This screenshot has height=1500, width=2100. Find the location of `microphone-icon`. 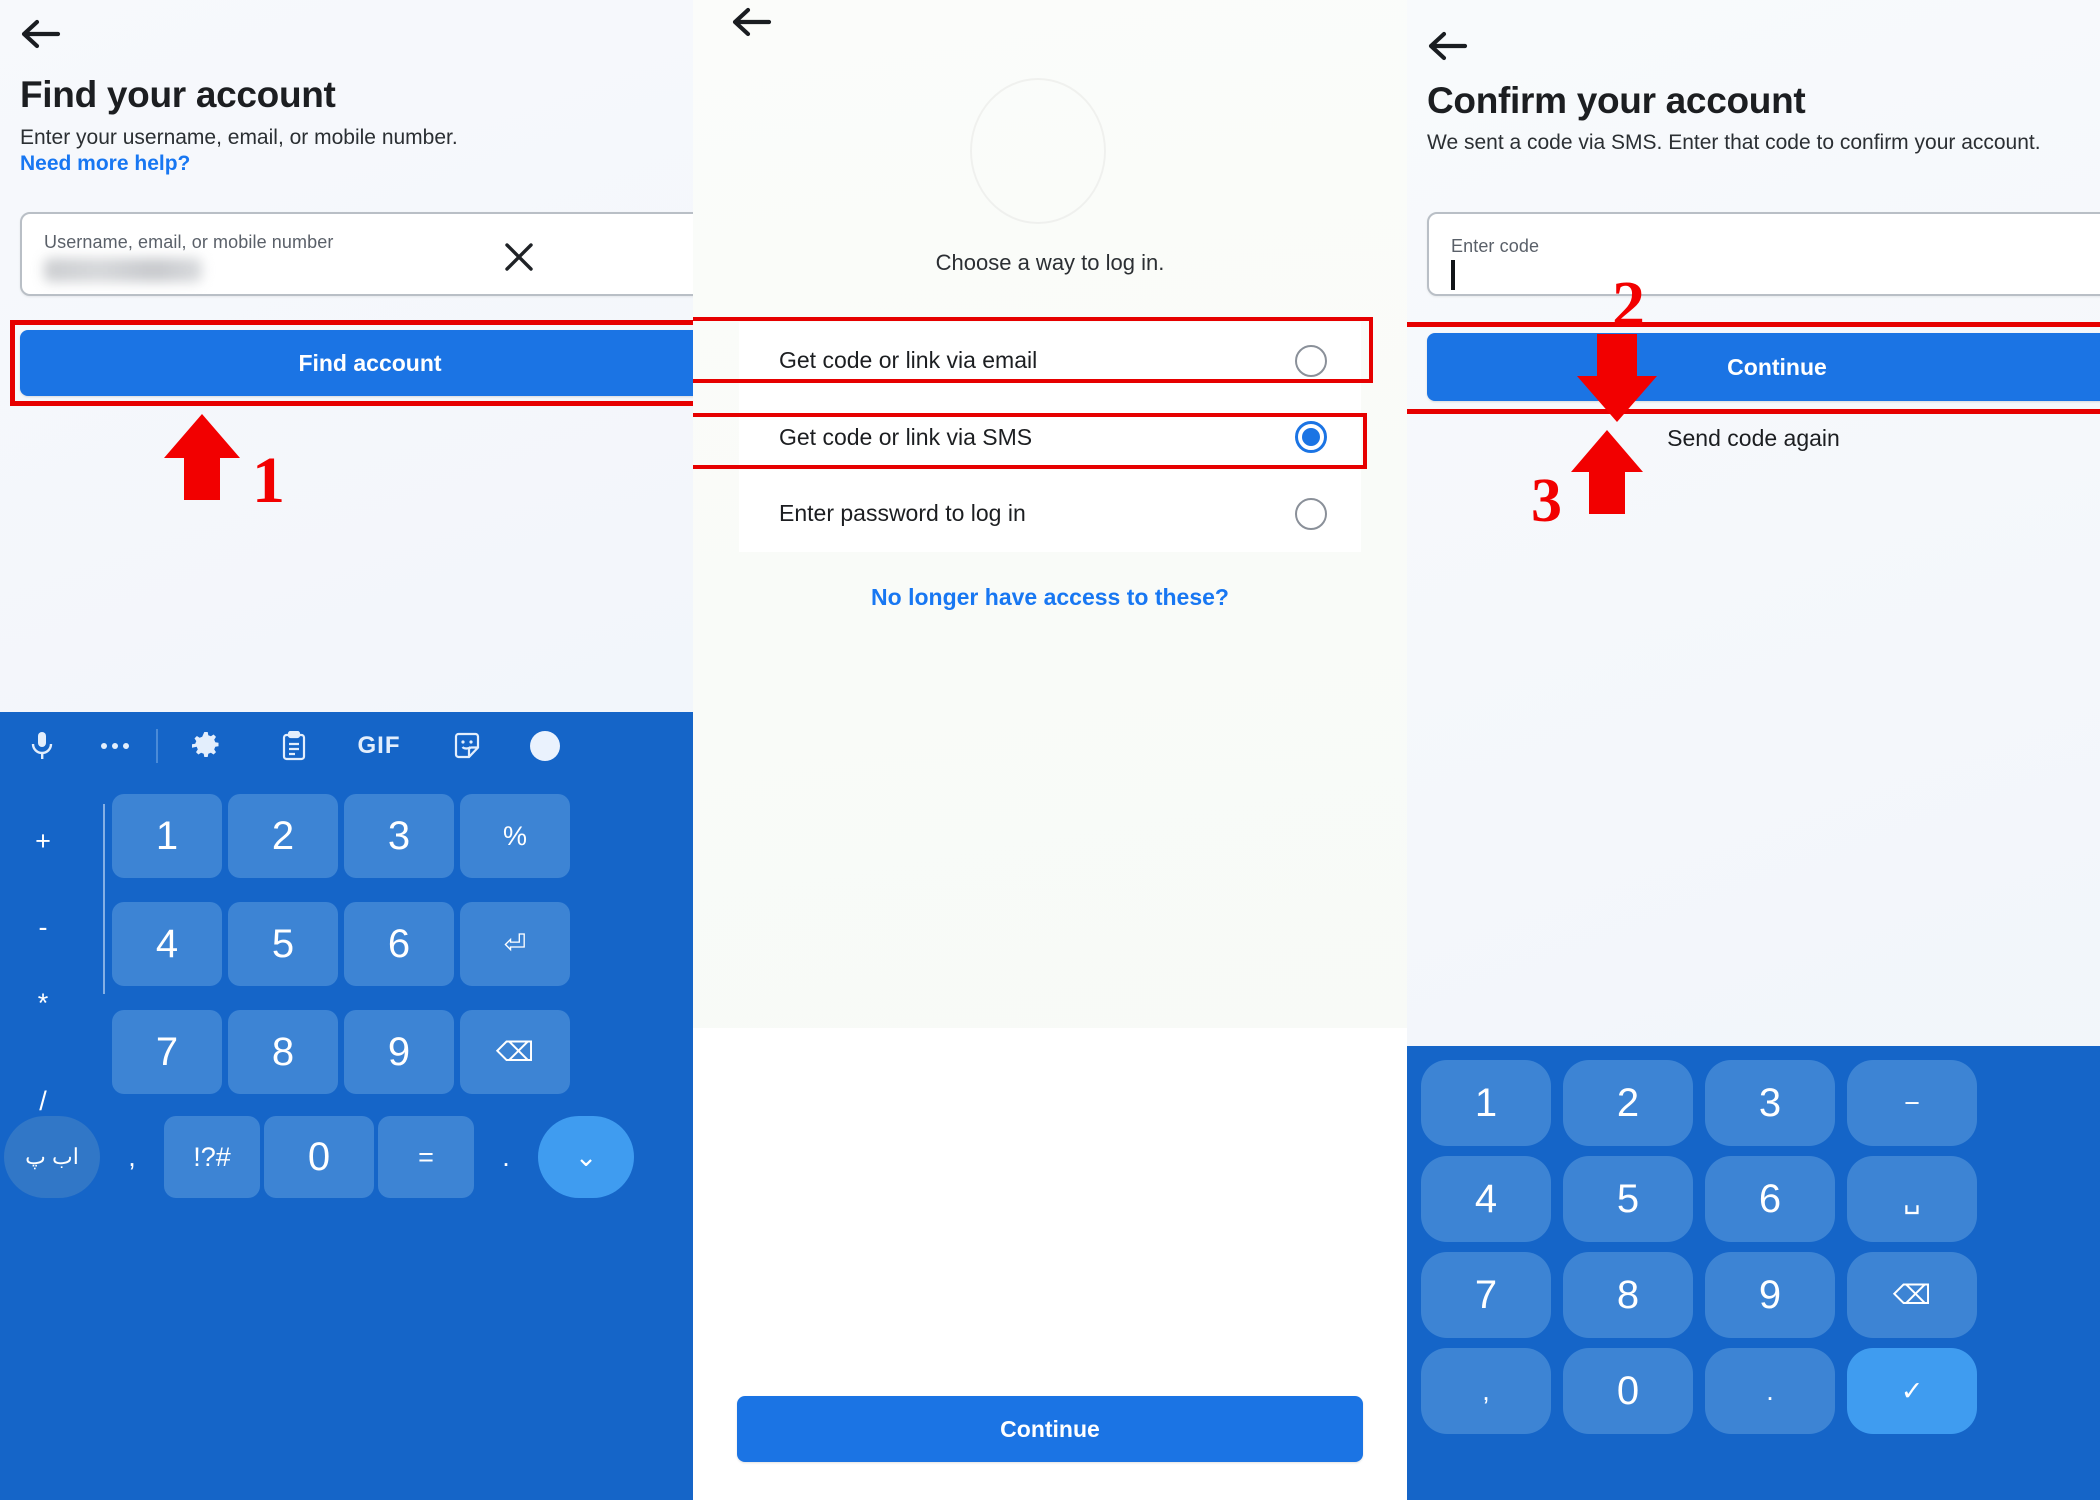

microphone-icon is located at coordinates (42, 746).